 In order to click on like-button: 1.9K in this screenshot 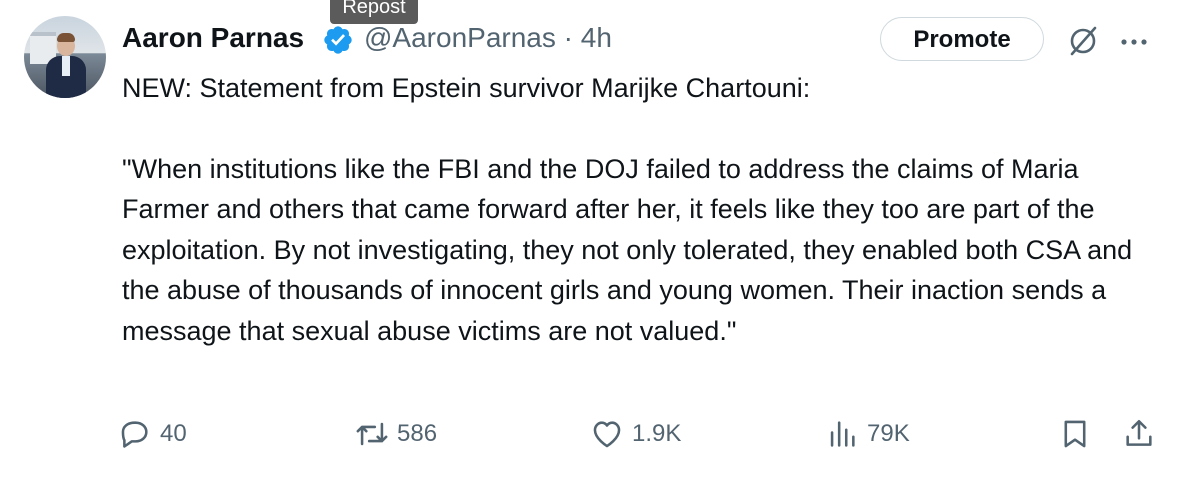, I will do `click(635, 434)`.